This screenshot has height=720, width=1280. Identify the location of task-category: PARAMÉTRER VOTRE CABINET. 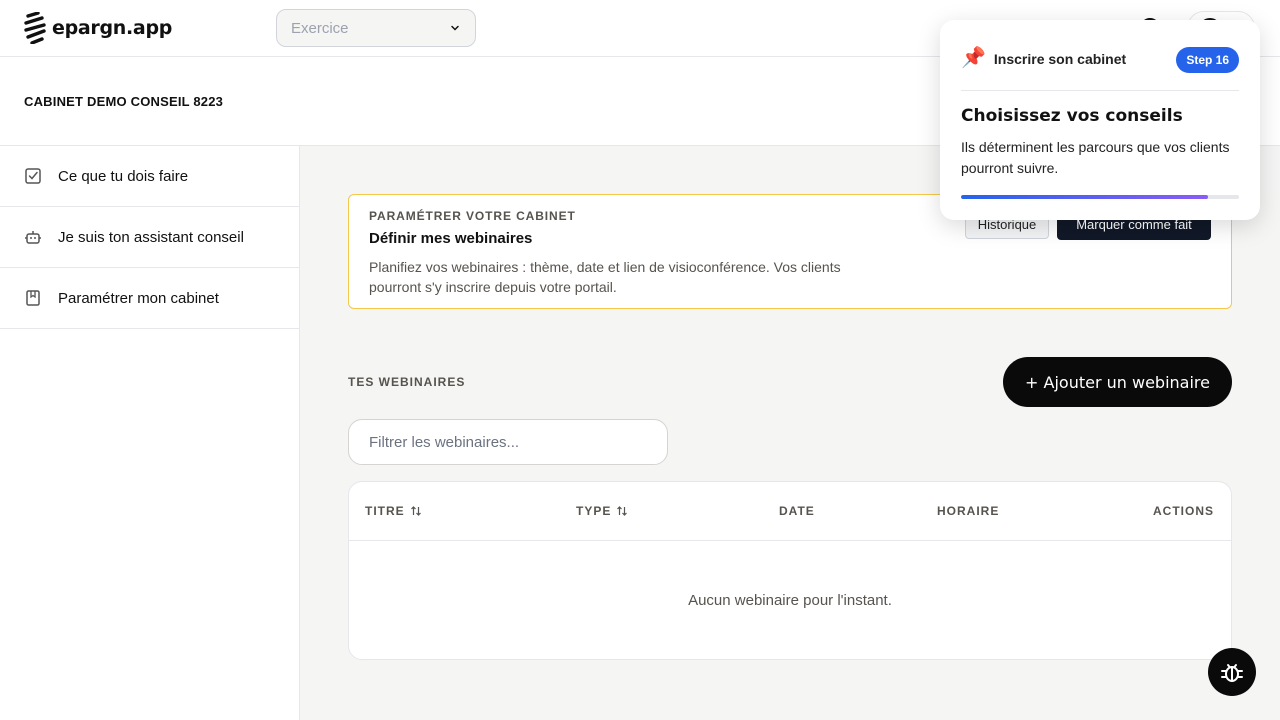
(472, 216).